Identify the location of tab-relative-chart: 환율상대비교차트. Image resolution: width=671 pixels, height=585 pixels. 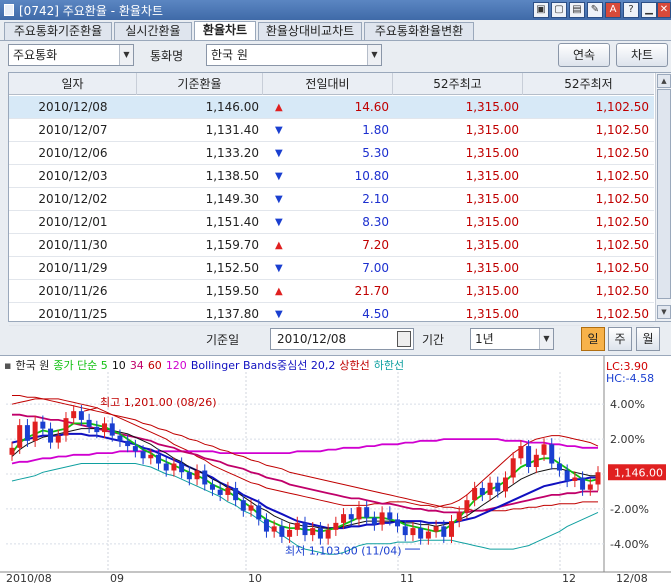
(310, 31).